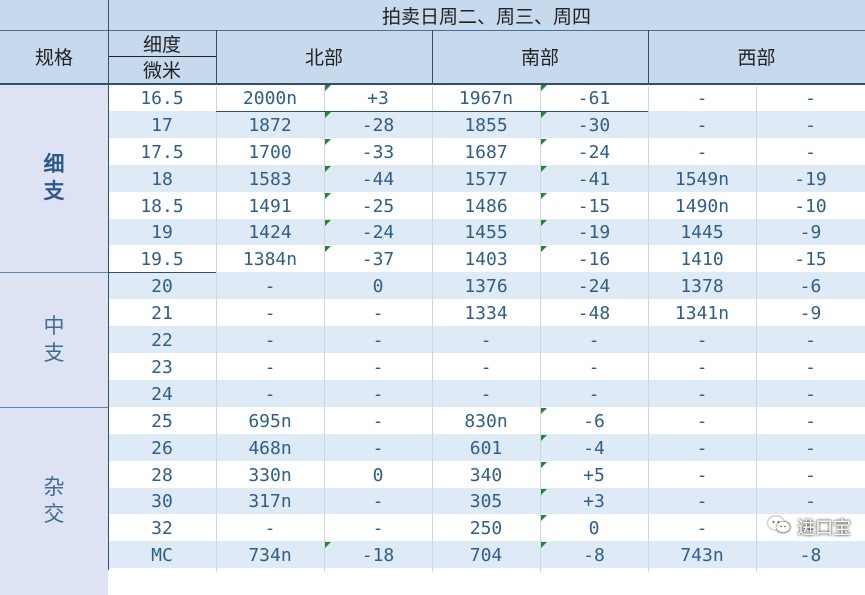 The width and height of the screenshot is (865, 595). What do you see at coordinates (594, 152) in the screenshot?
I see `south-change-cell: -24` at bounding box center [594, 152].